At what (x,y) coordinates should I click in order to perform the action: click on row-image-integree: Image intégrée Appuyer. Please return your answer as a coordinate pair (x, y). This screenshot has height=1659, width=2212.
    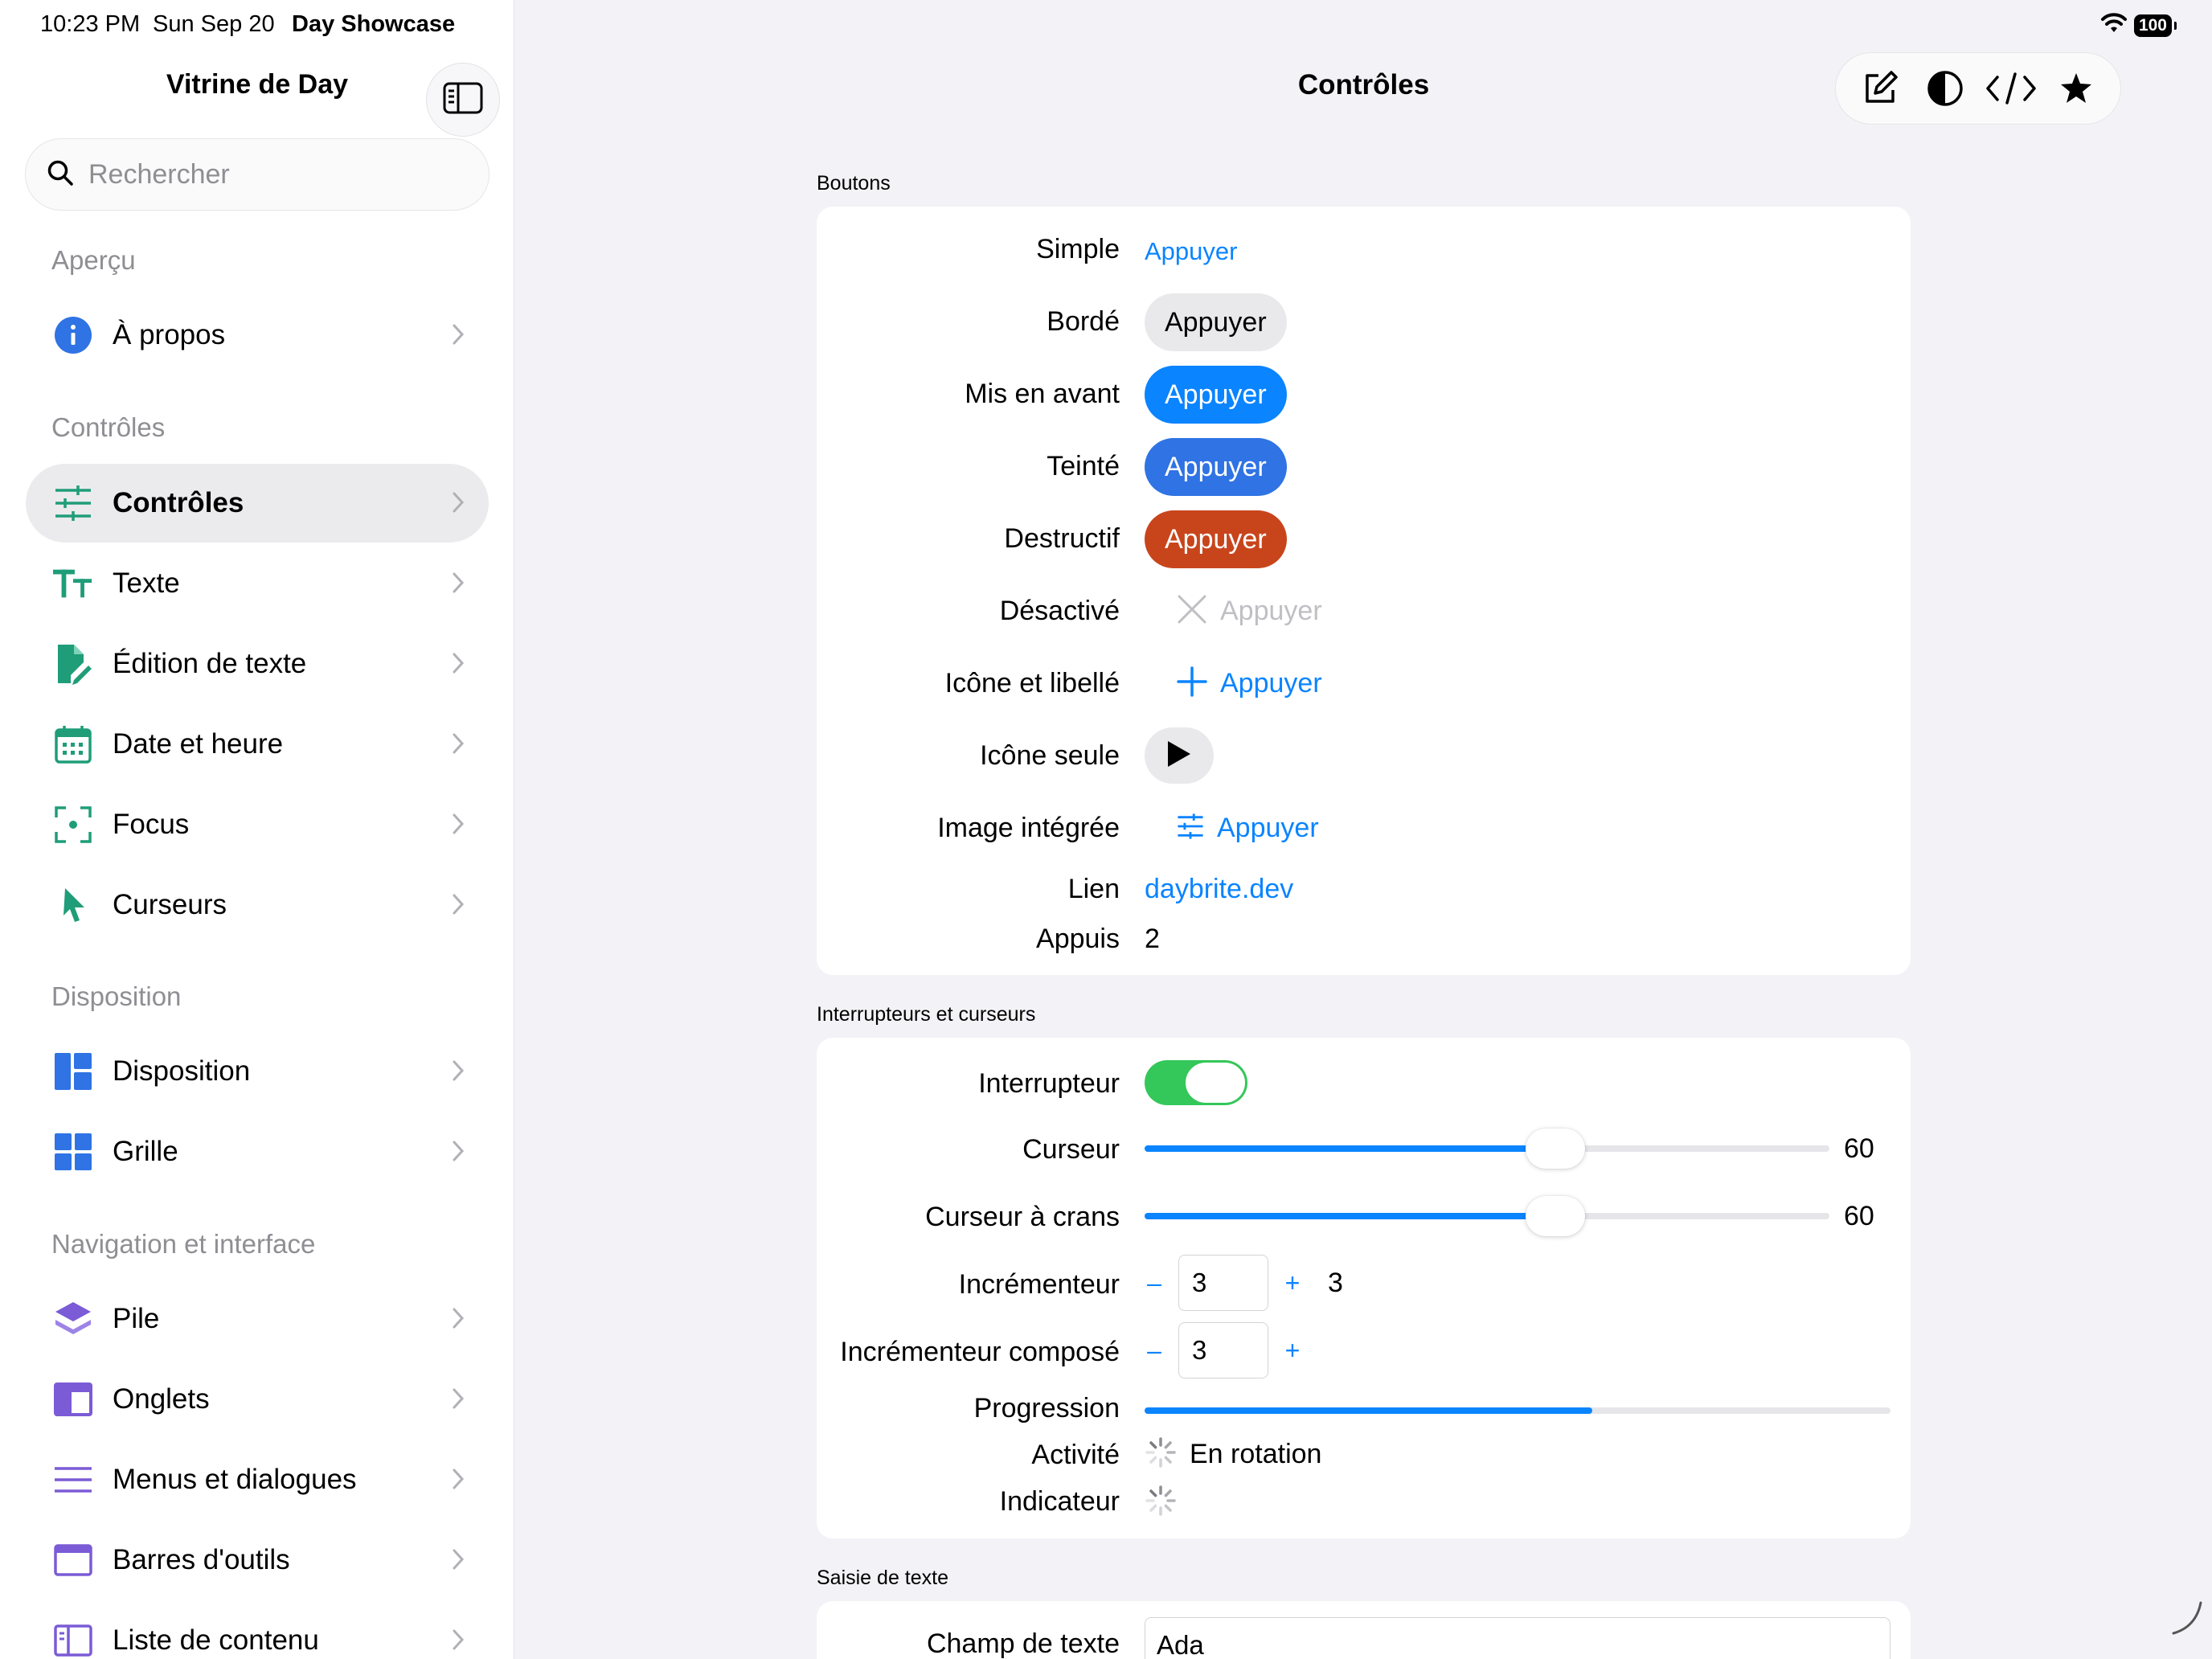
    Looking at the image, I should click on (1364, 829).